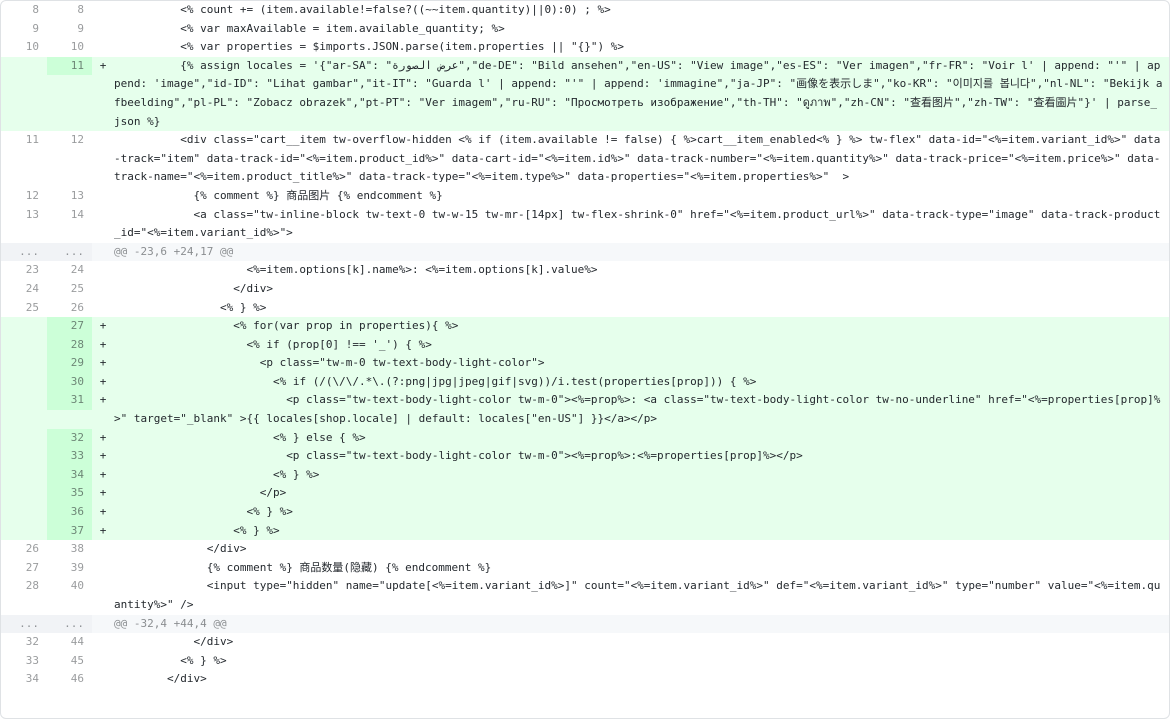 This screenshot has width=1172, height=720. Describe the element at coordinates (69, 586) in the screenshot. I see `new-line-number: 40` at that location.